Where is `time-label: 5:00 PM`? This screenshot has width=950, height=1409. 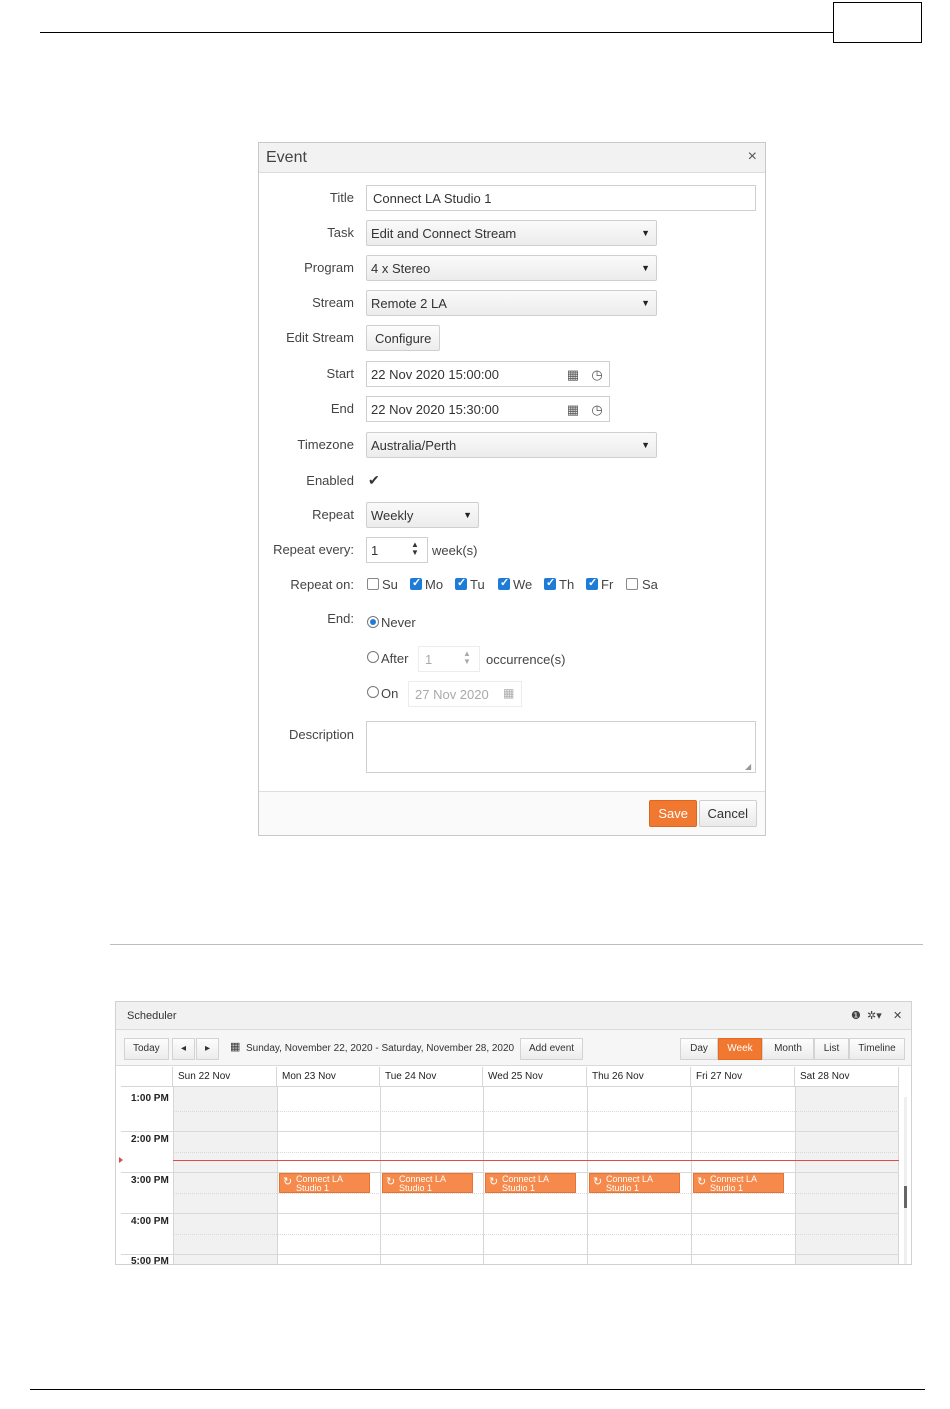
time-label: 5:00 PM is located at coordinates (150, 1260).